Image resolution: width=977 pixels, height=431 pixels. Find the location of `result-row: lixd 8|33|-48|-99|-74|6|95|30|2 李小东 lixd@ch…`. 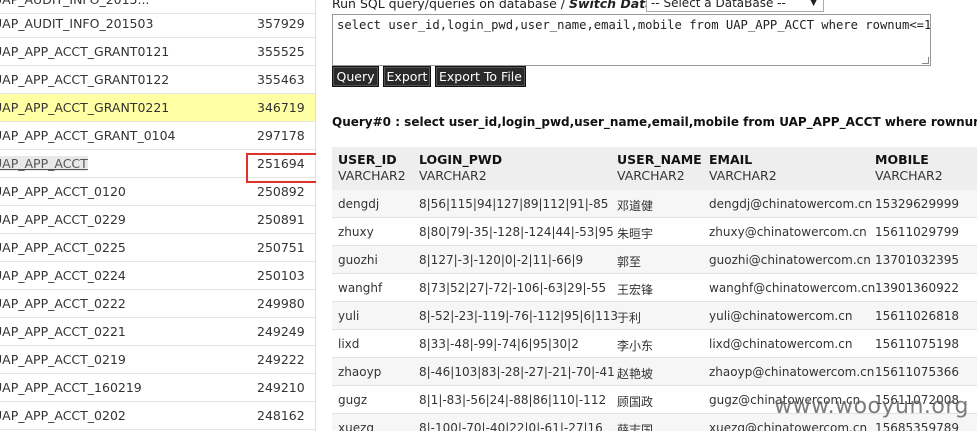

result-row: lixd 8|33|-48|-99|-74|6|95|30|2 李小东 lixd@ch… is located at coordinates (654, 344).